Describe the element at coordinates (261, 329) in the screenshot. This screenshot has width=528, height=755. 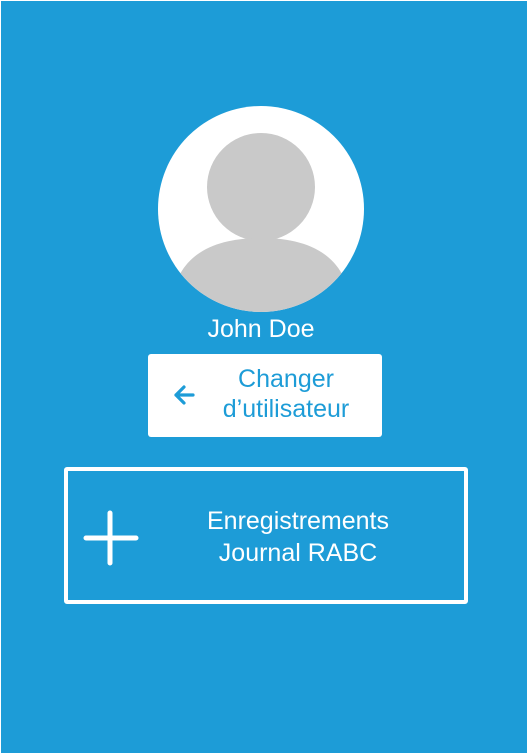
I see `user-name: John Doe` at that location.